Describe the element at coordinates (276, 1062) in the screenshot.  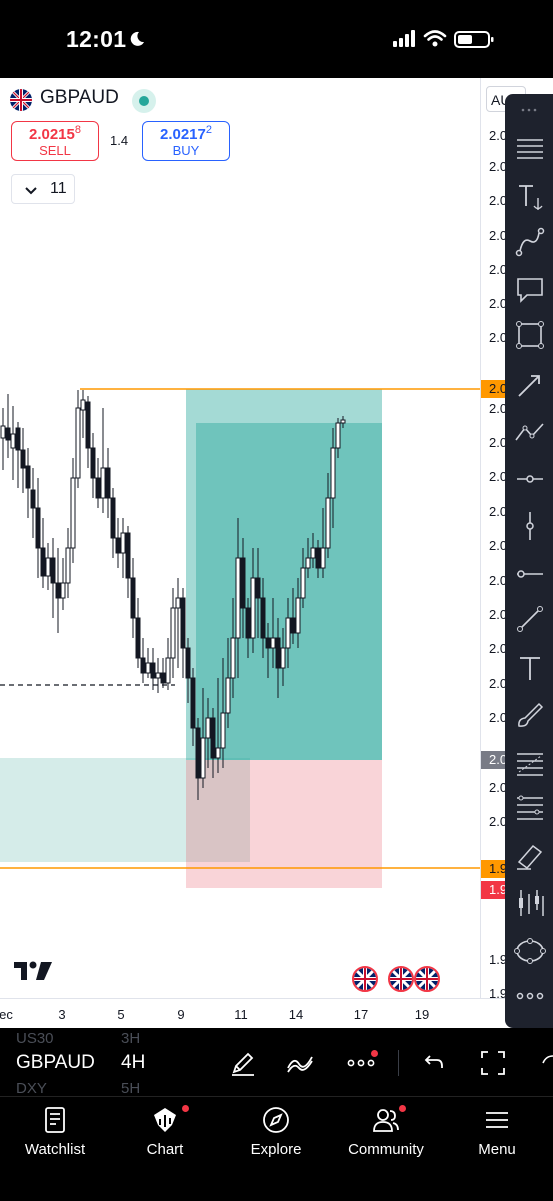
I see `symbol-bar: US30 3H DXY 5H GBPAUD 4H` at that location.